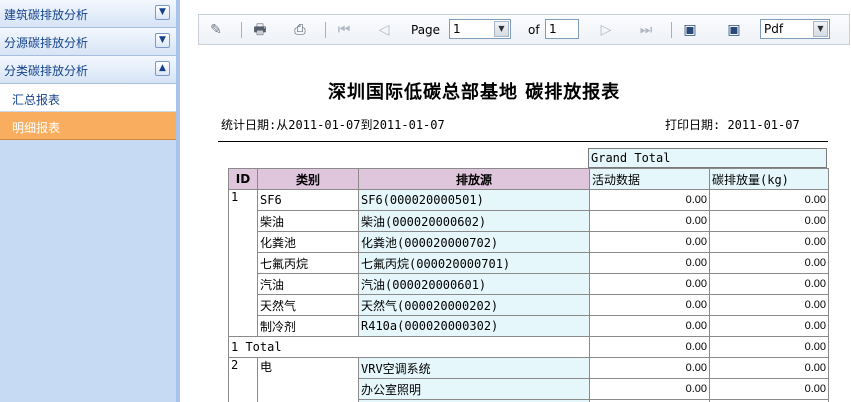 This screenshot has height=402, width=851. Describe the element at coordinates (474, 221) in the screenshot. I see `source-cell: 柴油(000020000602)` at that location.